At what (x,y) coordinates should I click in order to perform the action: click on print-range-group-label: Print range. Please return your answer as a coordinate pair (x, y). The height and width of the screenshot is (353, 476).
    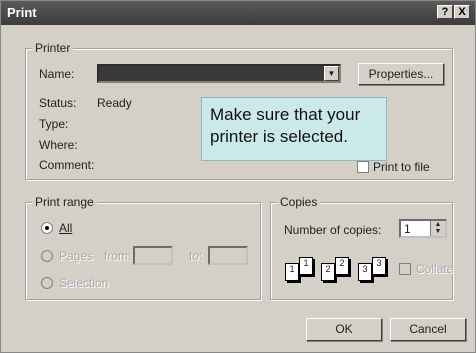
    Looking at the image, I should click on (64, 202).